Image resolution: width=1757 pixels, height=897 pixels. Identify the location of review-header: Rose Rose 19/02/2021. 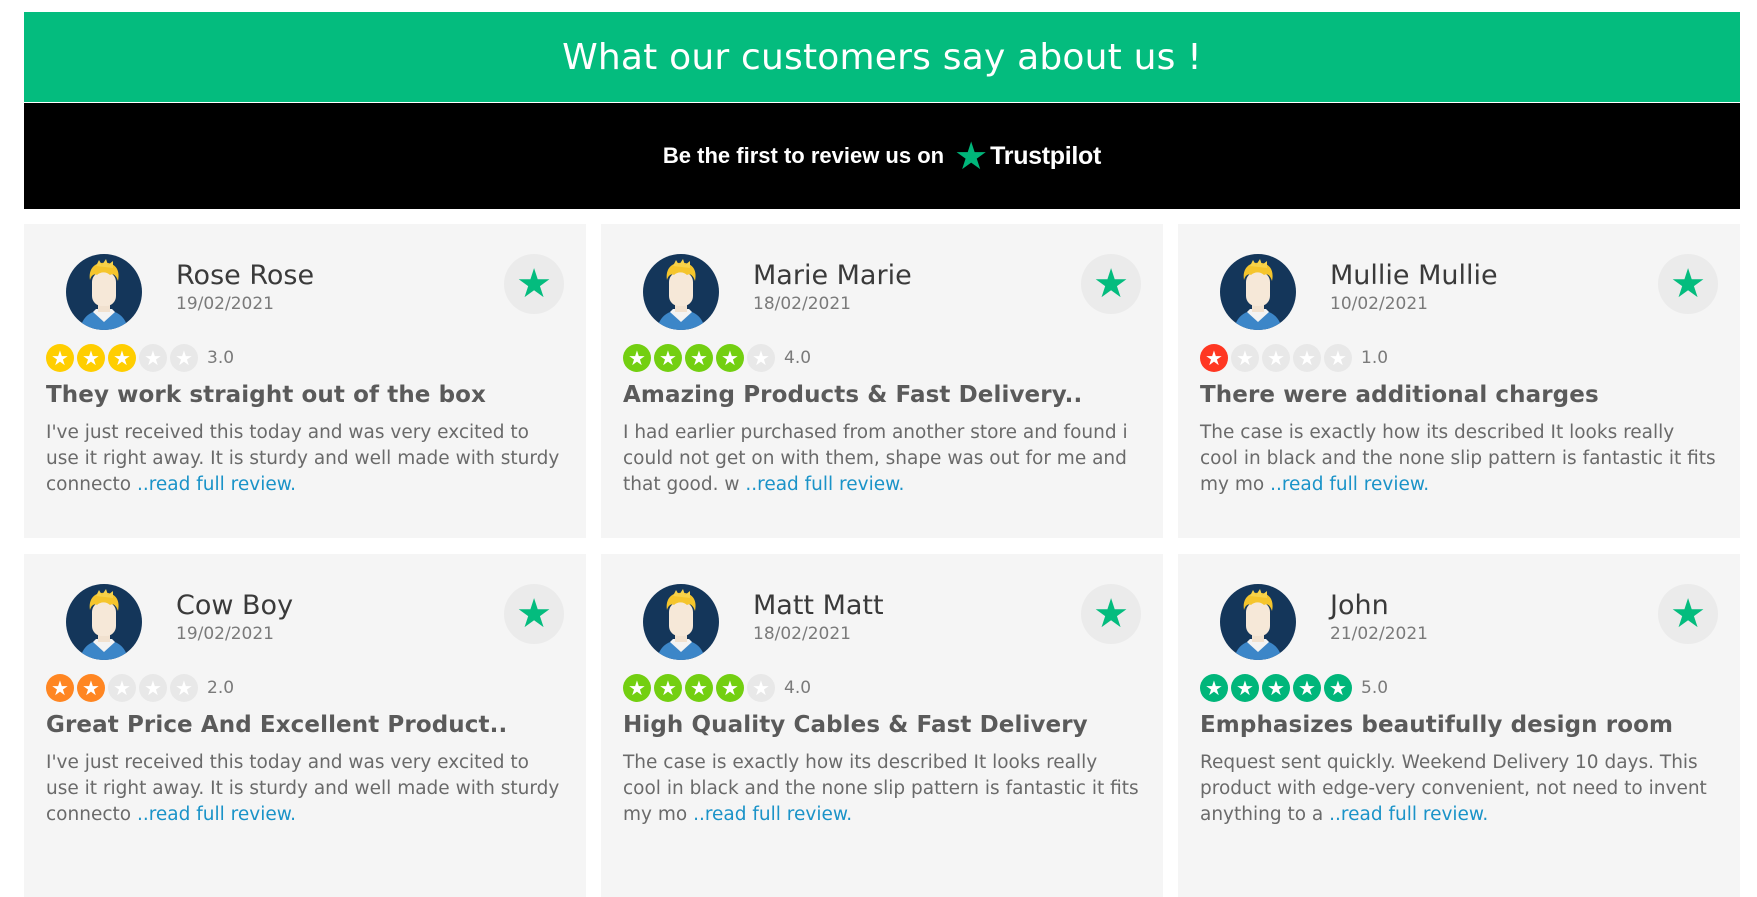
(305, 292).